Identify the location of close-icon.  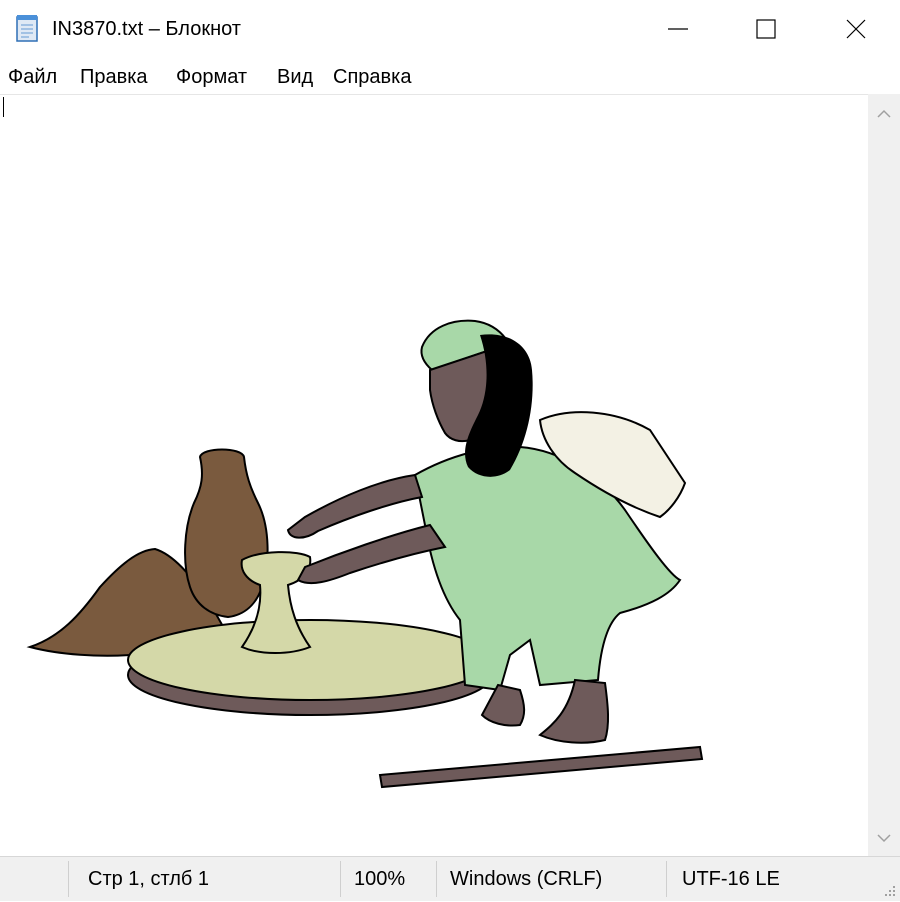
(856, 29).